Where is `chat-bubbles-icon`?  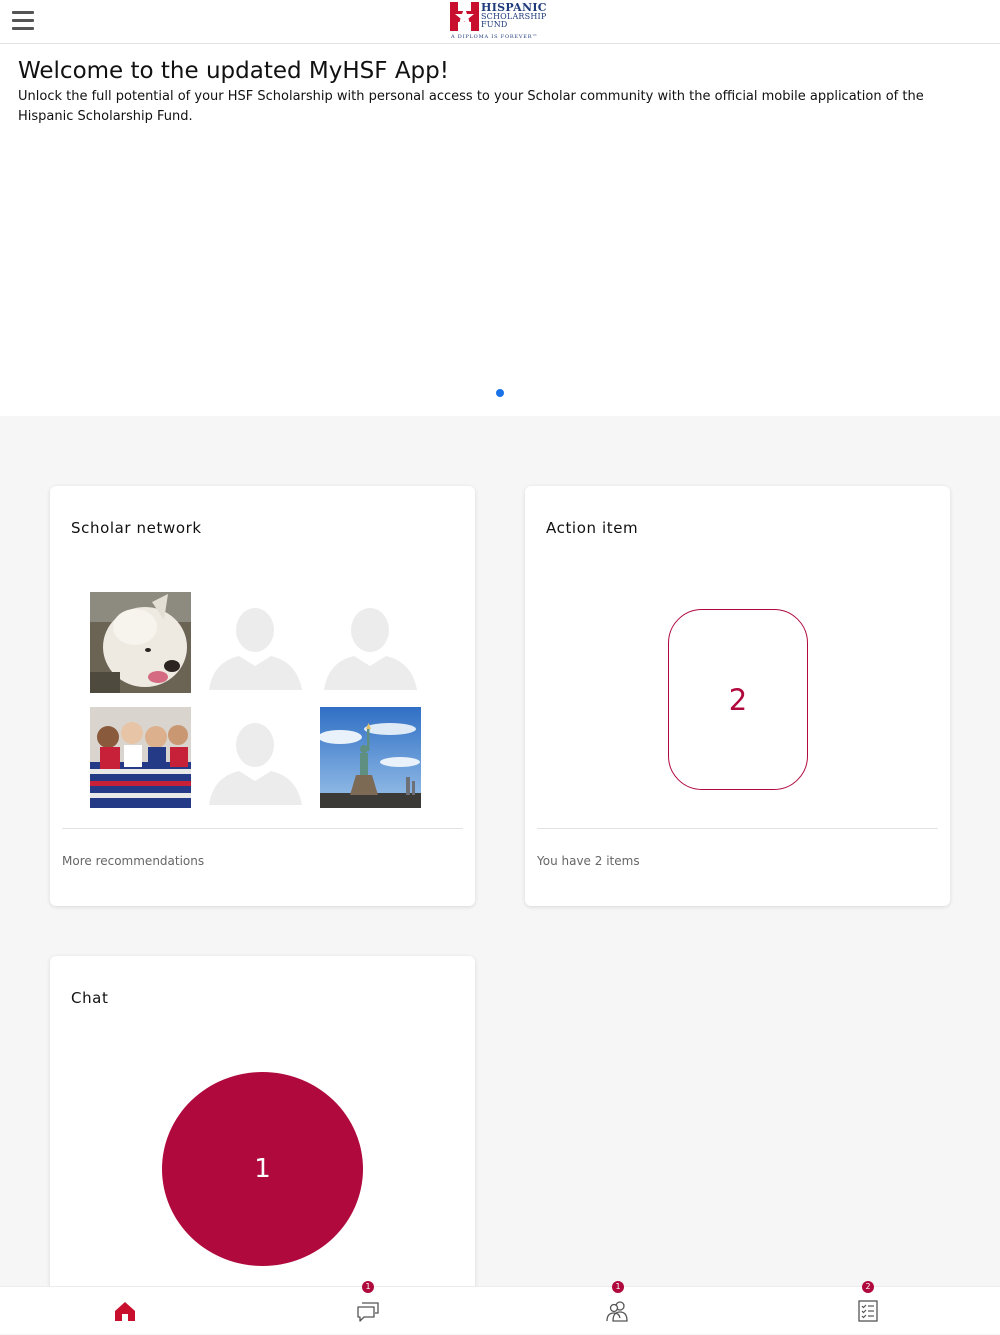
chat-bubbles-icon is located at coordinates (368, 1312).